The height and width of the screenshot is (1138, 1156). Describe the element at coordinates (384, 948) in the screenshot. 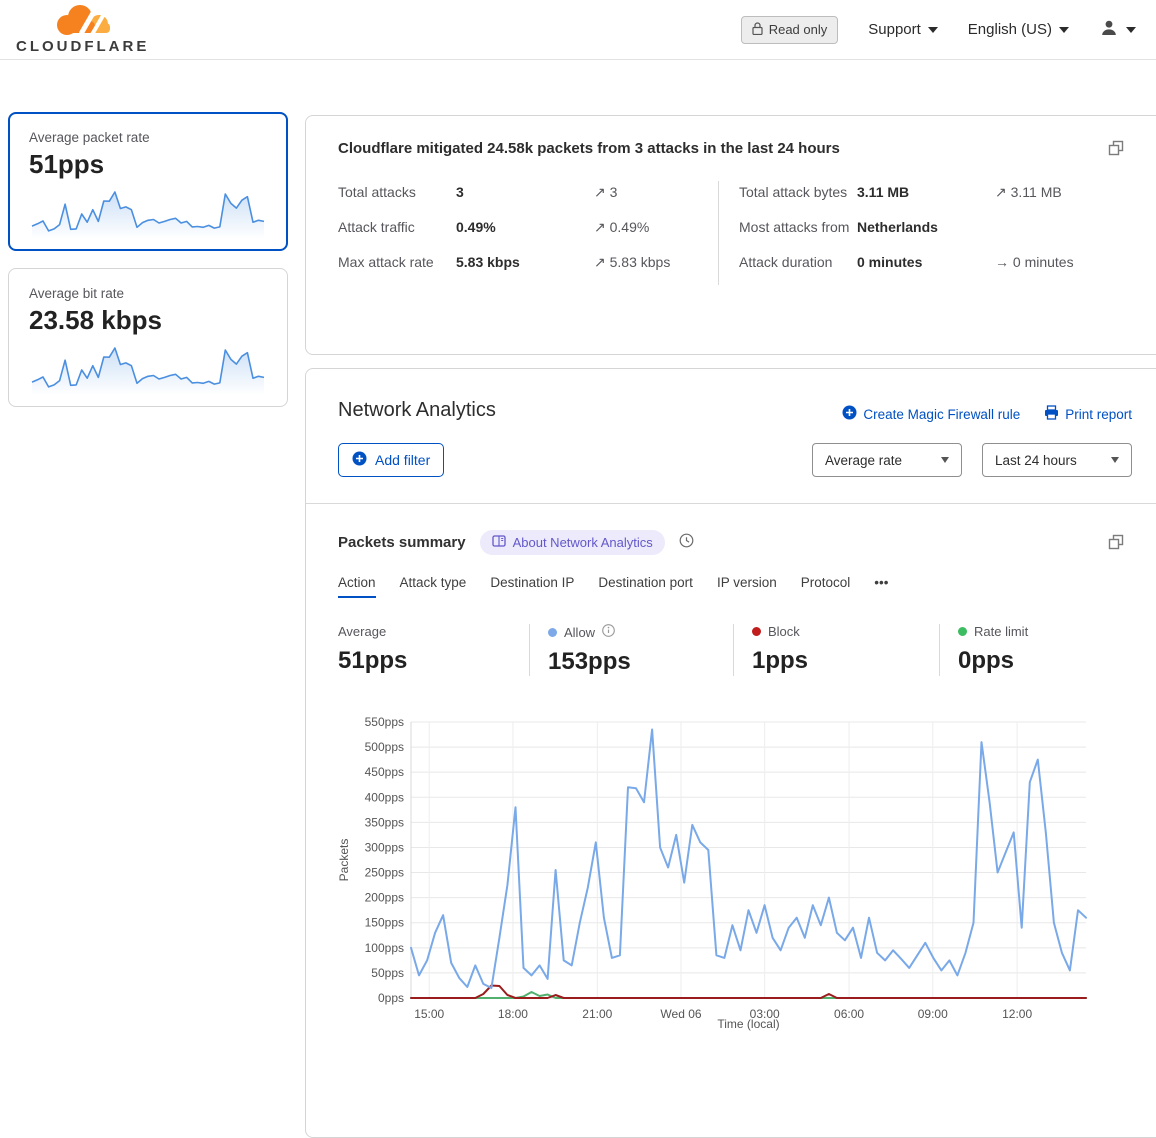

I see `svg-text: 100pps` at that location.